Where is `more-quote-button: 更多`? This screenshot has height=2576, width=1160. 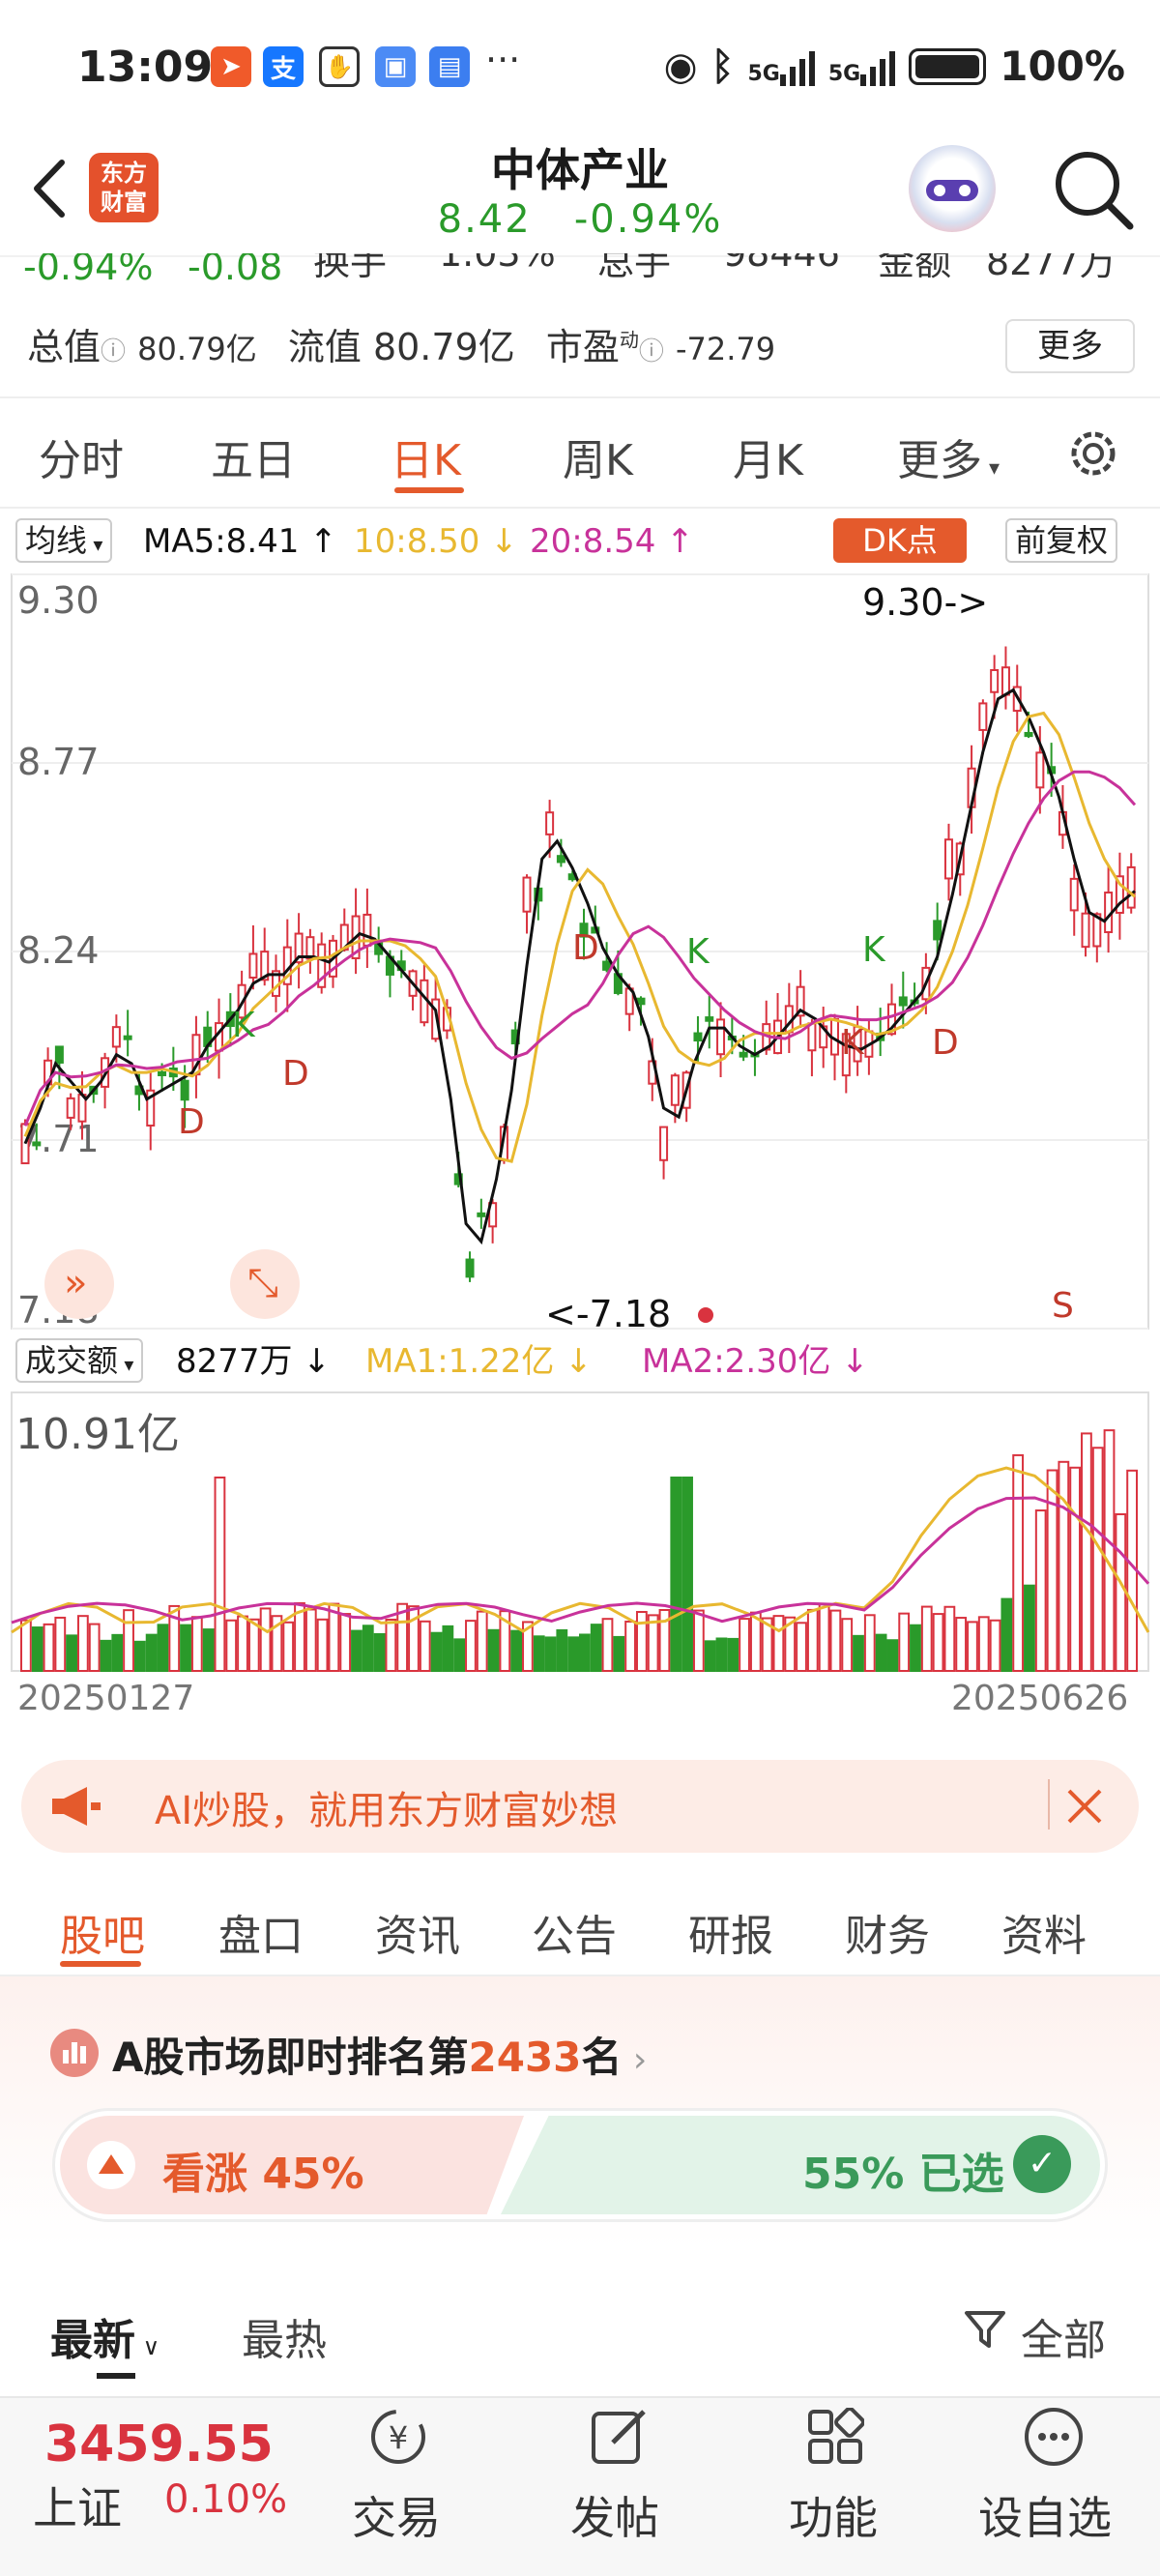 more-quote-button: 更多 is located at coordinates (1070, 346).